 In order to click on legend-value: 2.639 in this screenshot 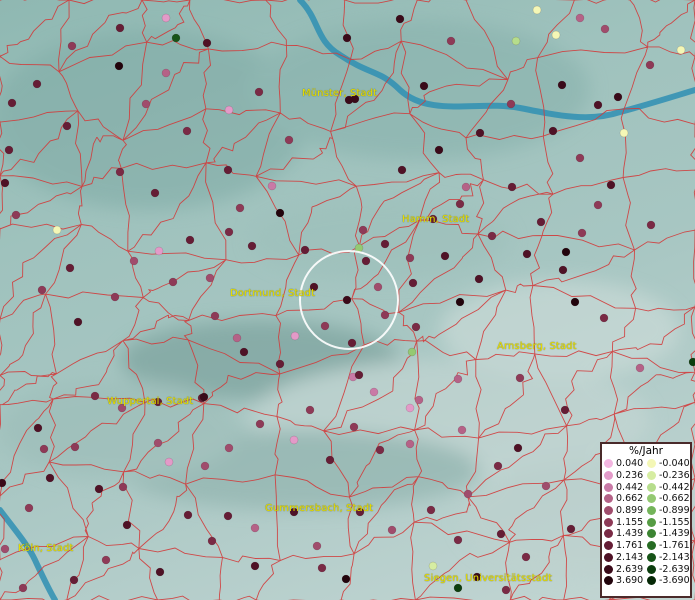, I will do `click(630, 569)`.